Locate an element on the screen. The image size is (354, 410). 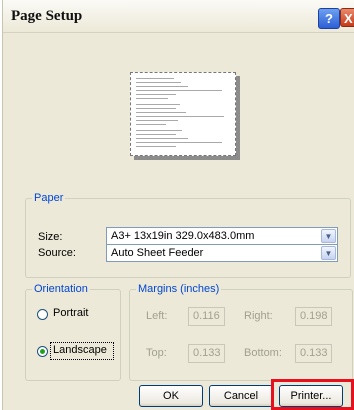
help-button: ? is located at coordinates (329, 18).